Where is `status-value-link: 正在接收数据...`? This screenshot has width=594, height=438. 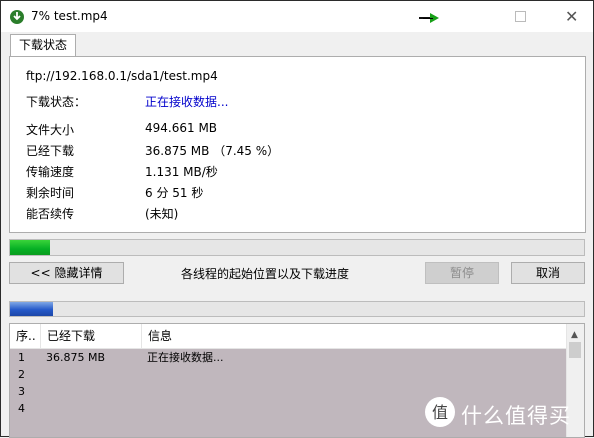
status-value-link: 正在接收数据... is located at coordinates (186, 101).